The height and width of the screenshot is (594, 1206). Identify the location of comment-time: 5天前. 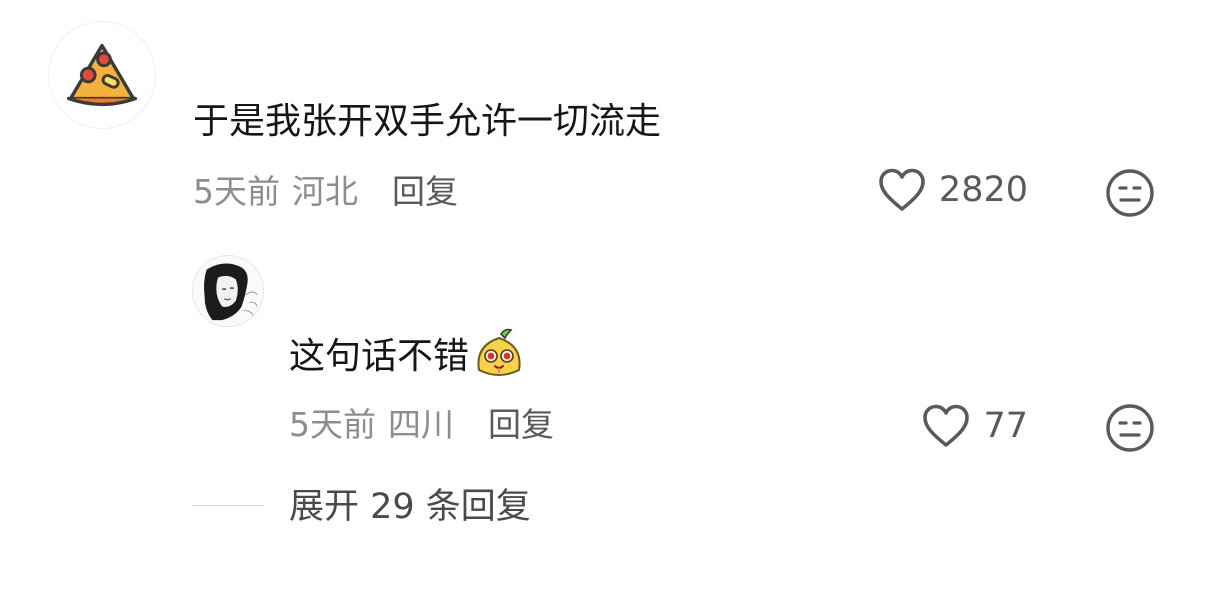
(236, 191).